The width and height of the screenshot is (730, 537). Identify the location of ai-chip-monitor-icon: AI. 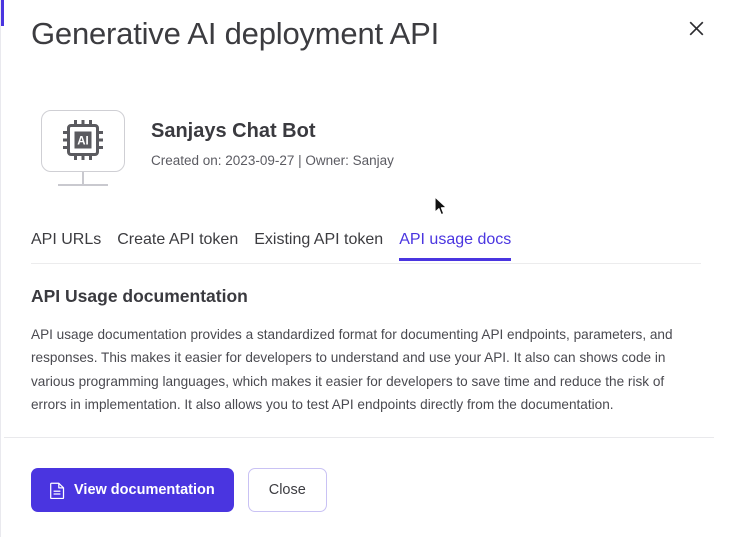
(83, 145).